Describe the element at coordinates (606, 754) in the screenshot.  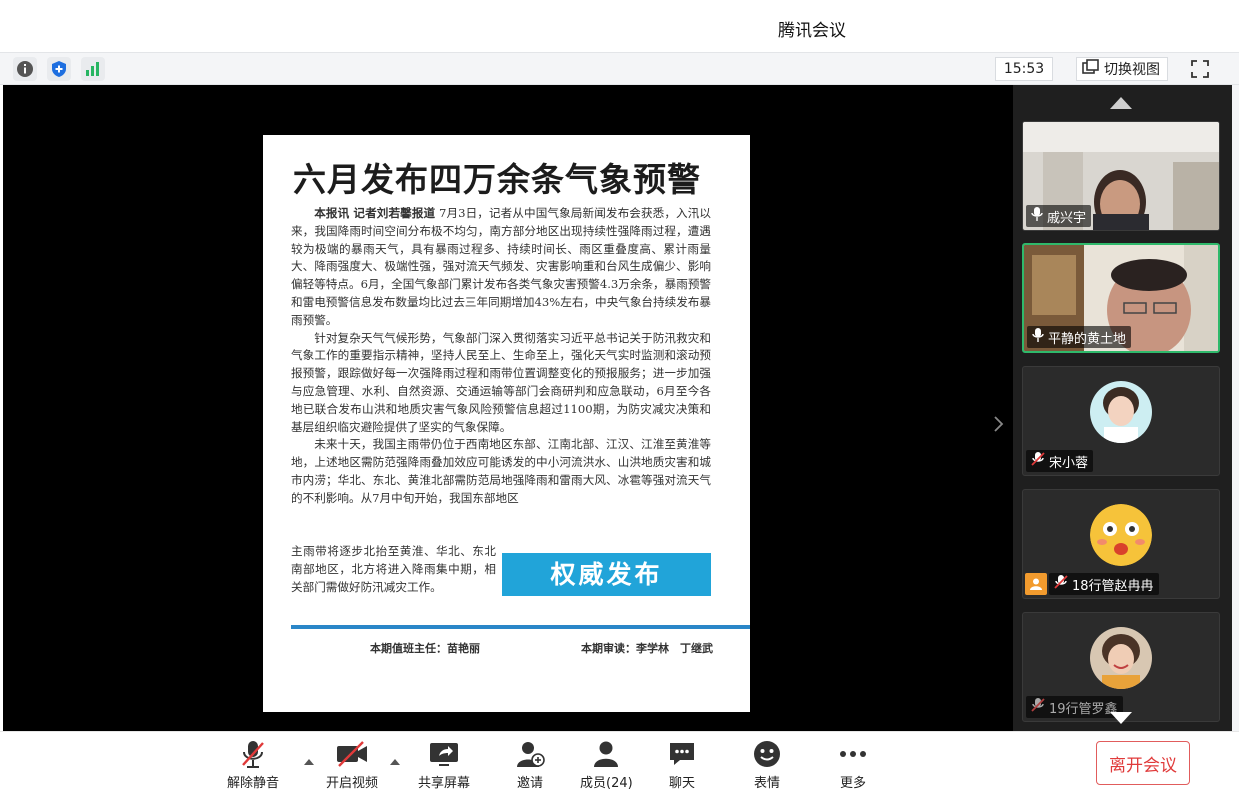
I see `members-icon` at that location.